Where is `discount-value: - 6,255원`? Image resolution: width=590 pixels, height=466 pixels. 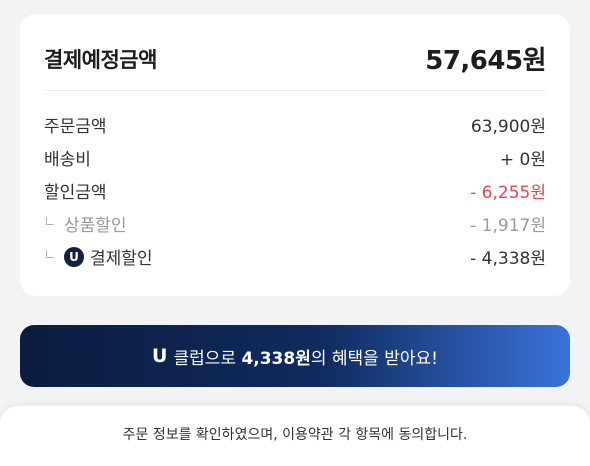
discount-value: - 6,255원 is located at coordinates (508, 193).